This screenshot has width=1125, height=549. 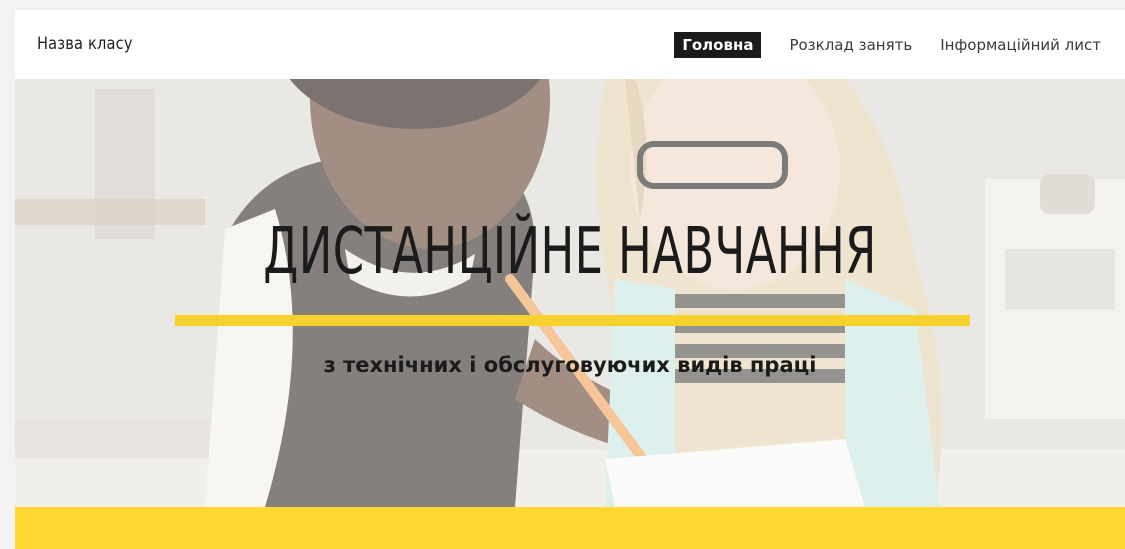 I want to click on yellow-section-band, so click(x=570, y=528).